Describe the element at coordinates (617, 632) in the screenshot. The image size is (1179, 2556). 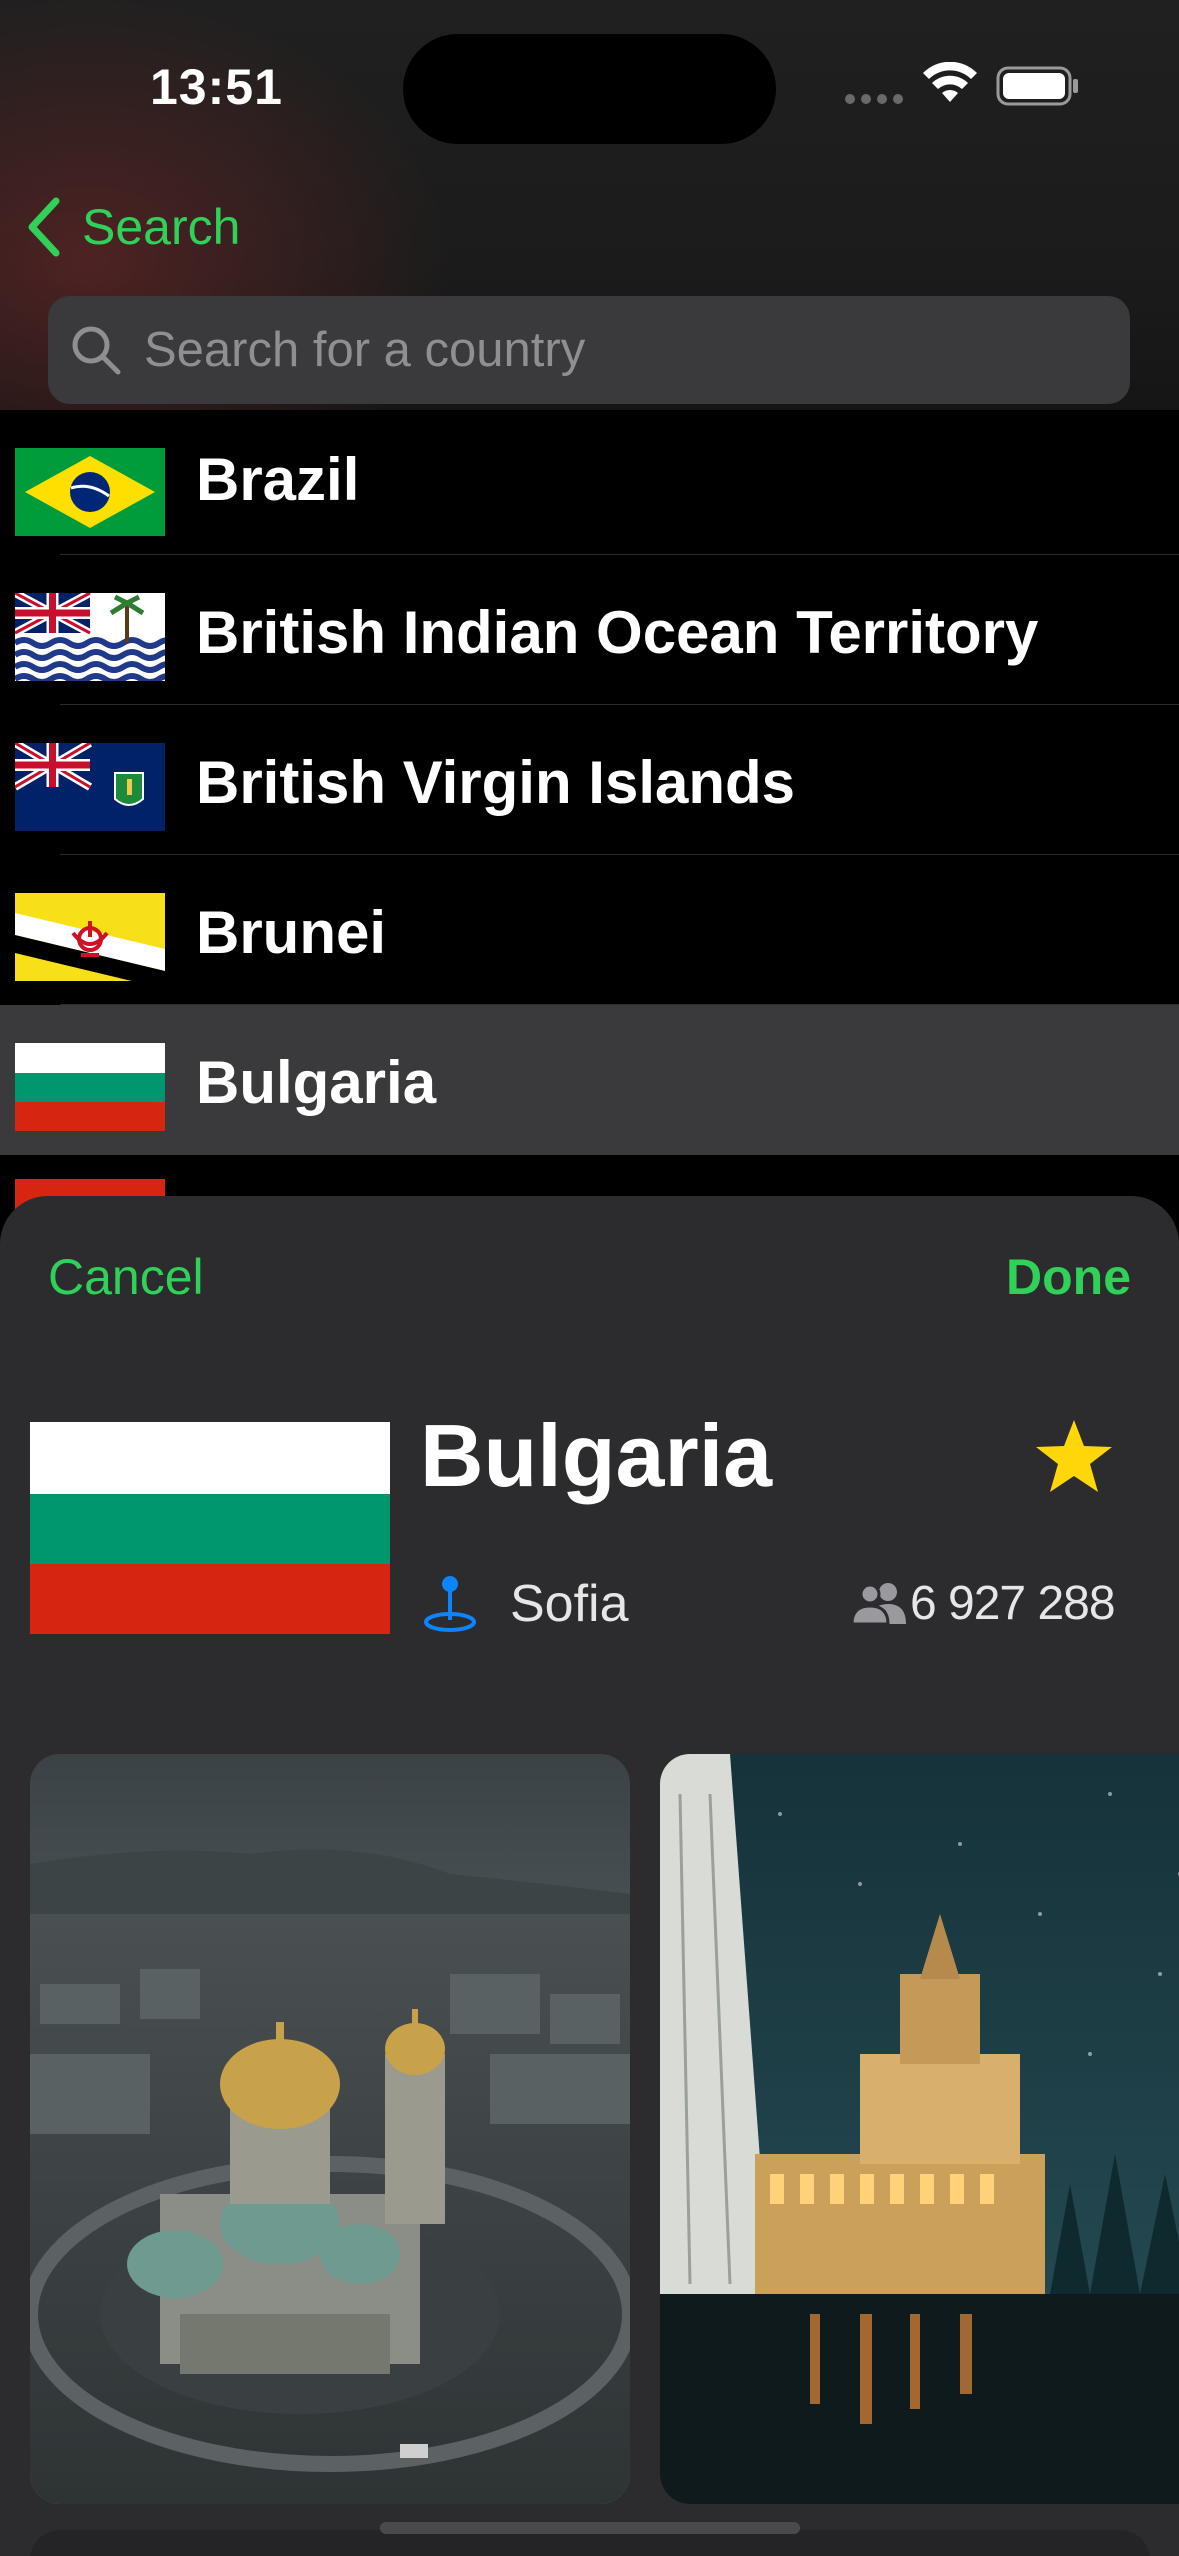
I see `country-name: British Indian Ocean Territory` at that location.